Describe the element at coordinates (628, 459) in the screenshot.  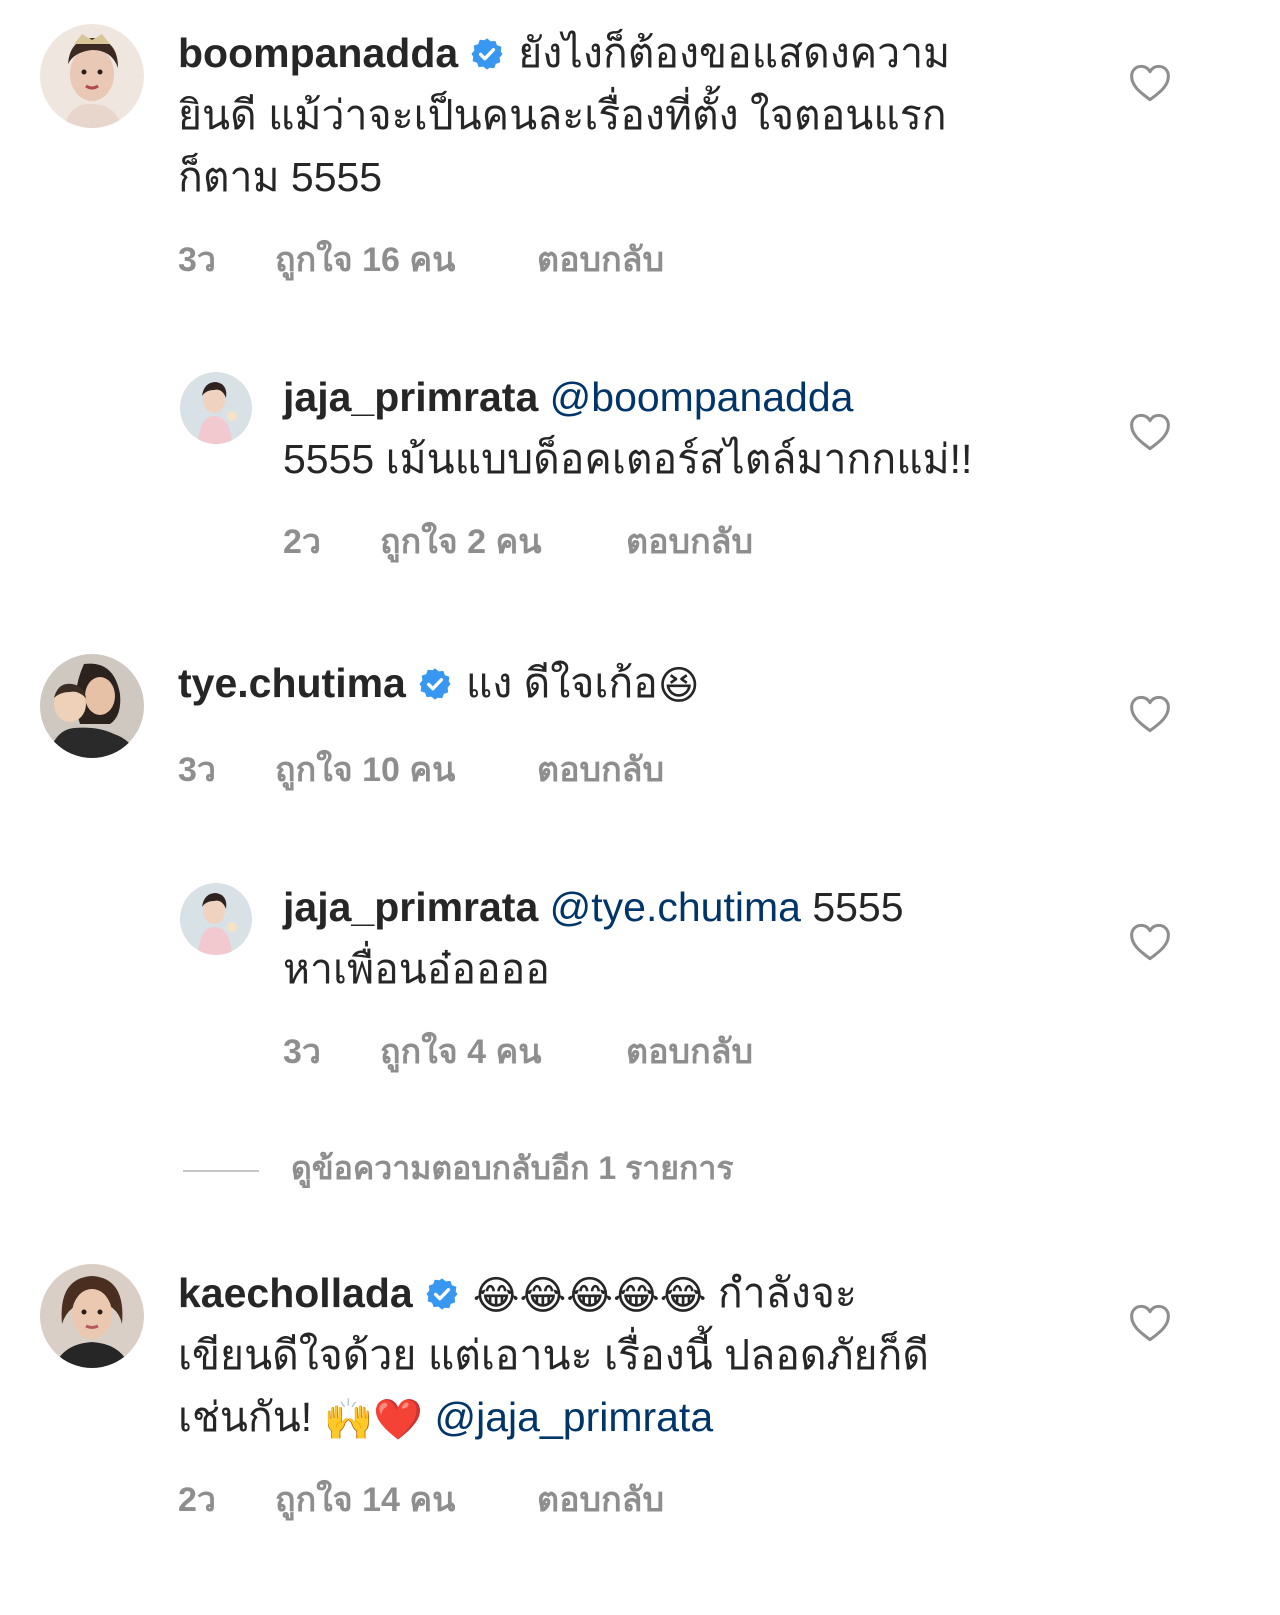
I see `comment-text-line: 5555 เม้นแบบด็อคเตอร์สไตล์มากกแม่!!` at that location.